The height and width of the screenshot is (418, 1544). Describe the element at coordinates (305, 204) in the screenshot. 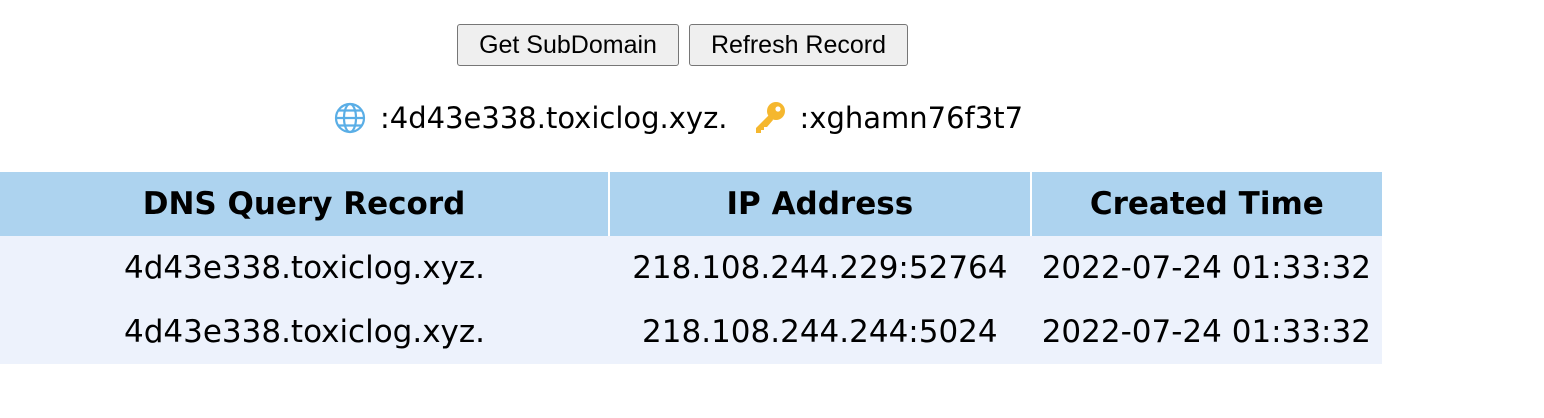

I see `header-dns-query-record: DNS Query Record` at that location.